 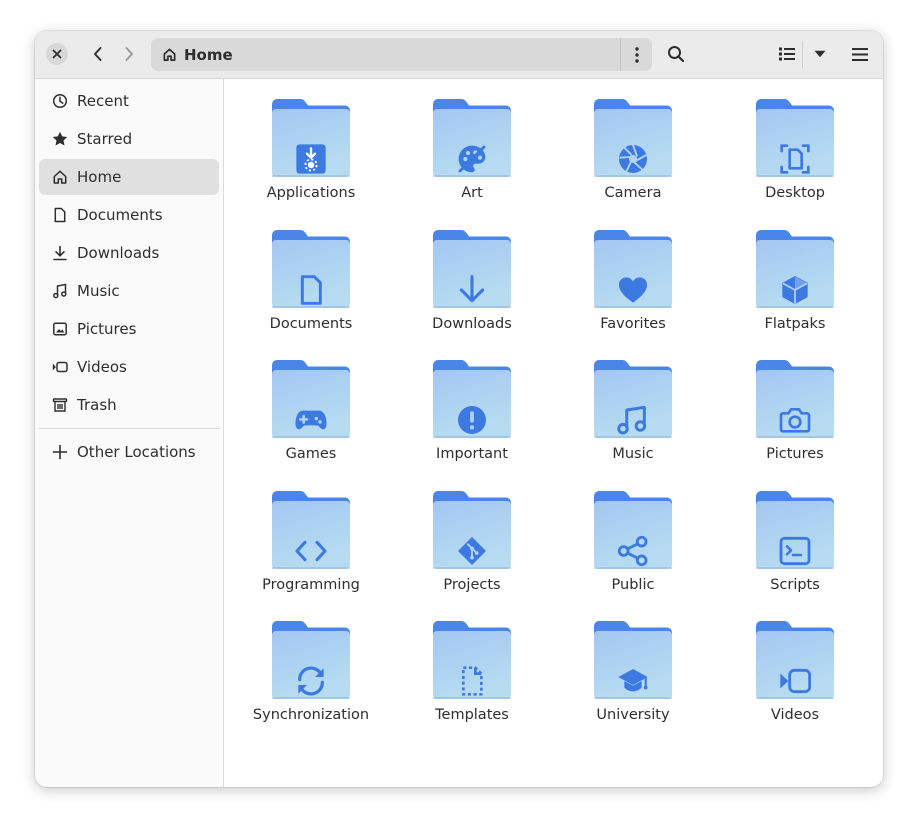 What do you see at coordinates (107, 329) in the screenshot?
I see `sidebar-item-label: Pictures` at bounding box center [107, 329].